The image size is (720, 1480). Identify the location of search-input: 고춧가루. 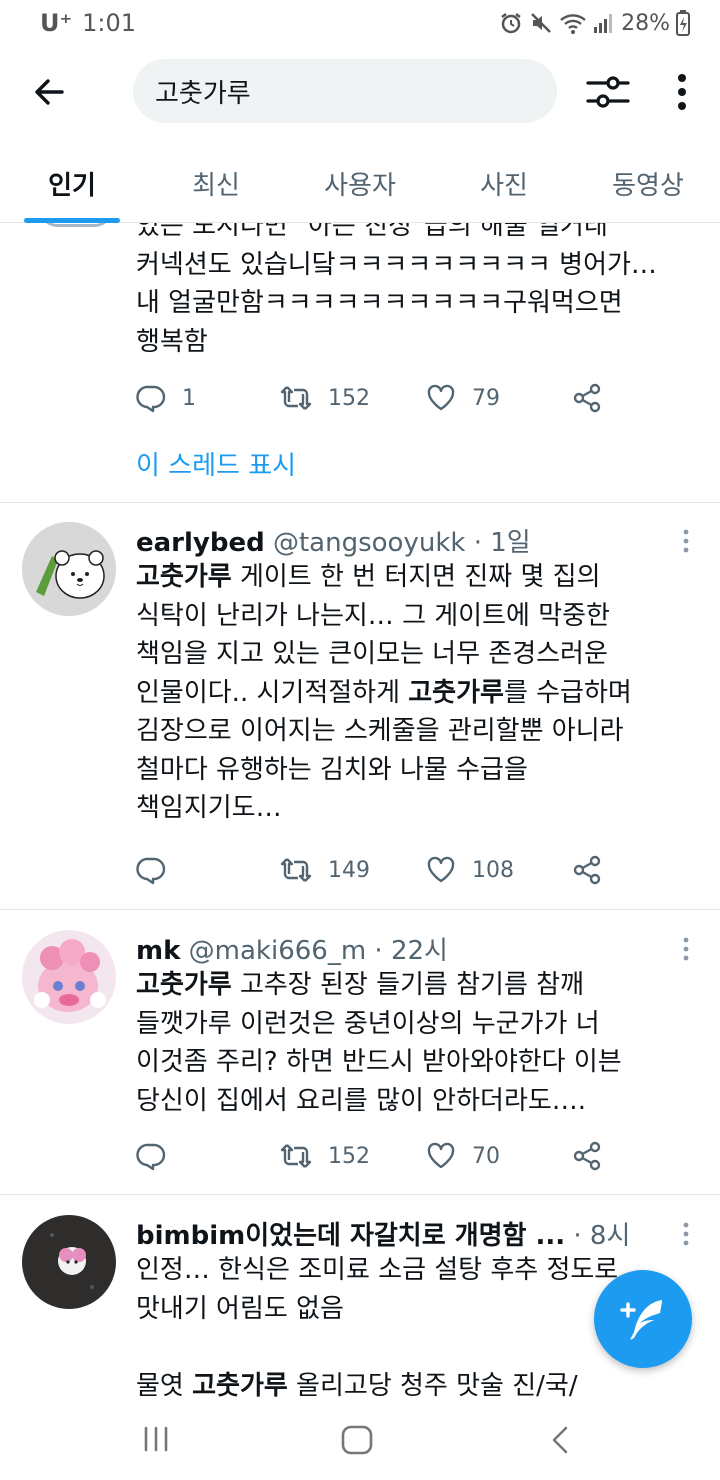
(345, 91).